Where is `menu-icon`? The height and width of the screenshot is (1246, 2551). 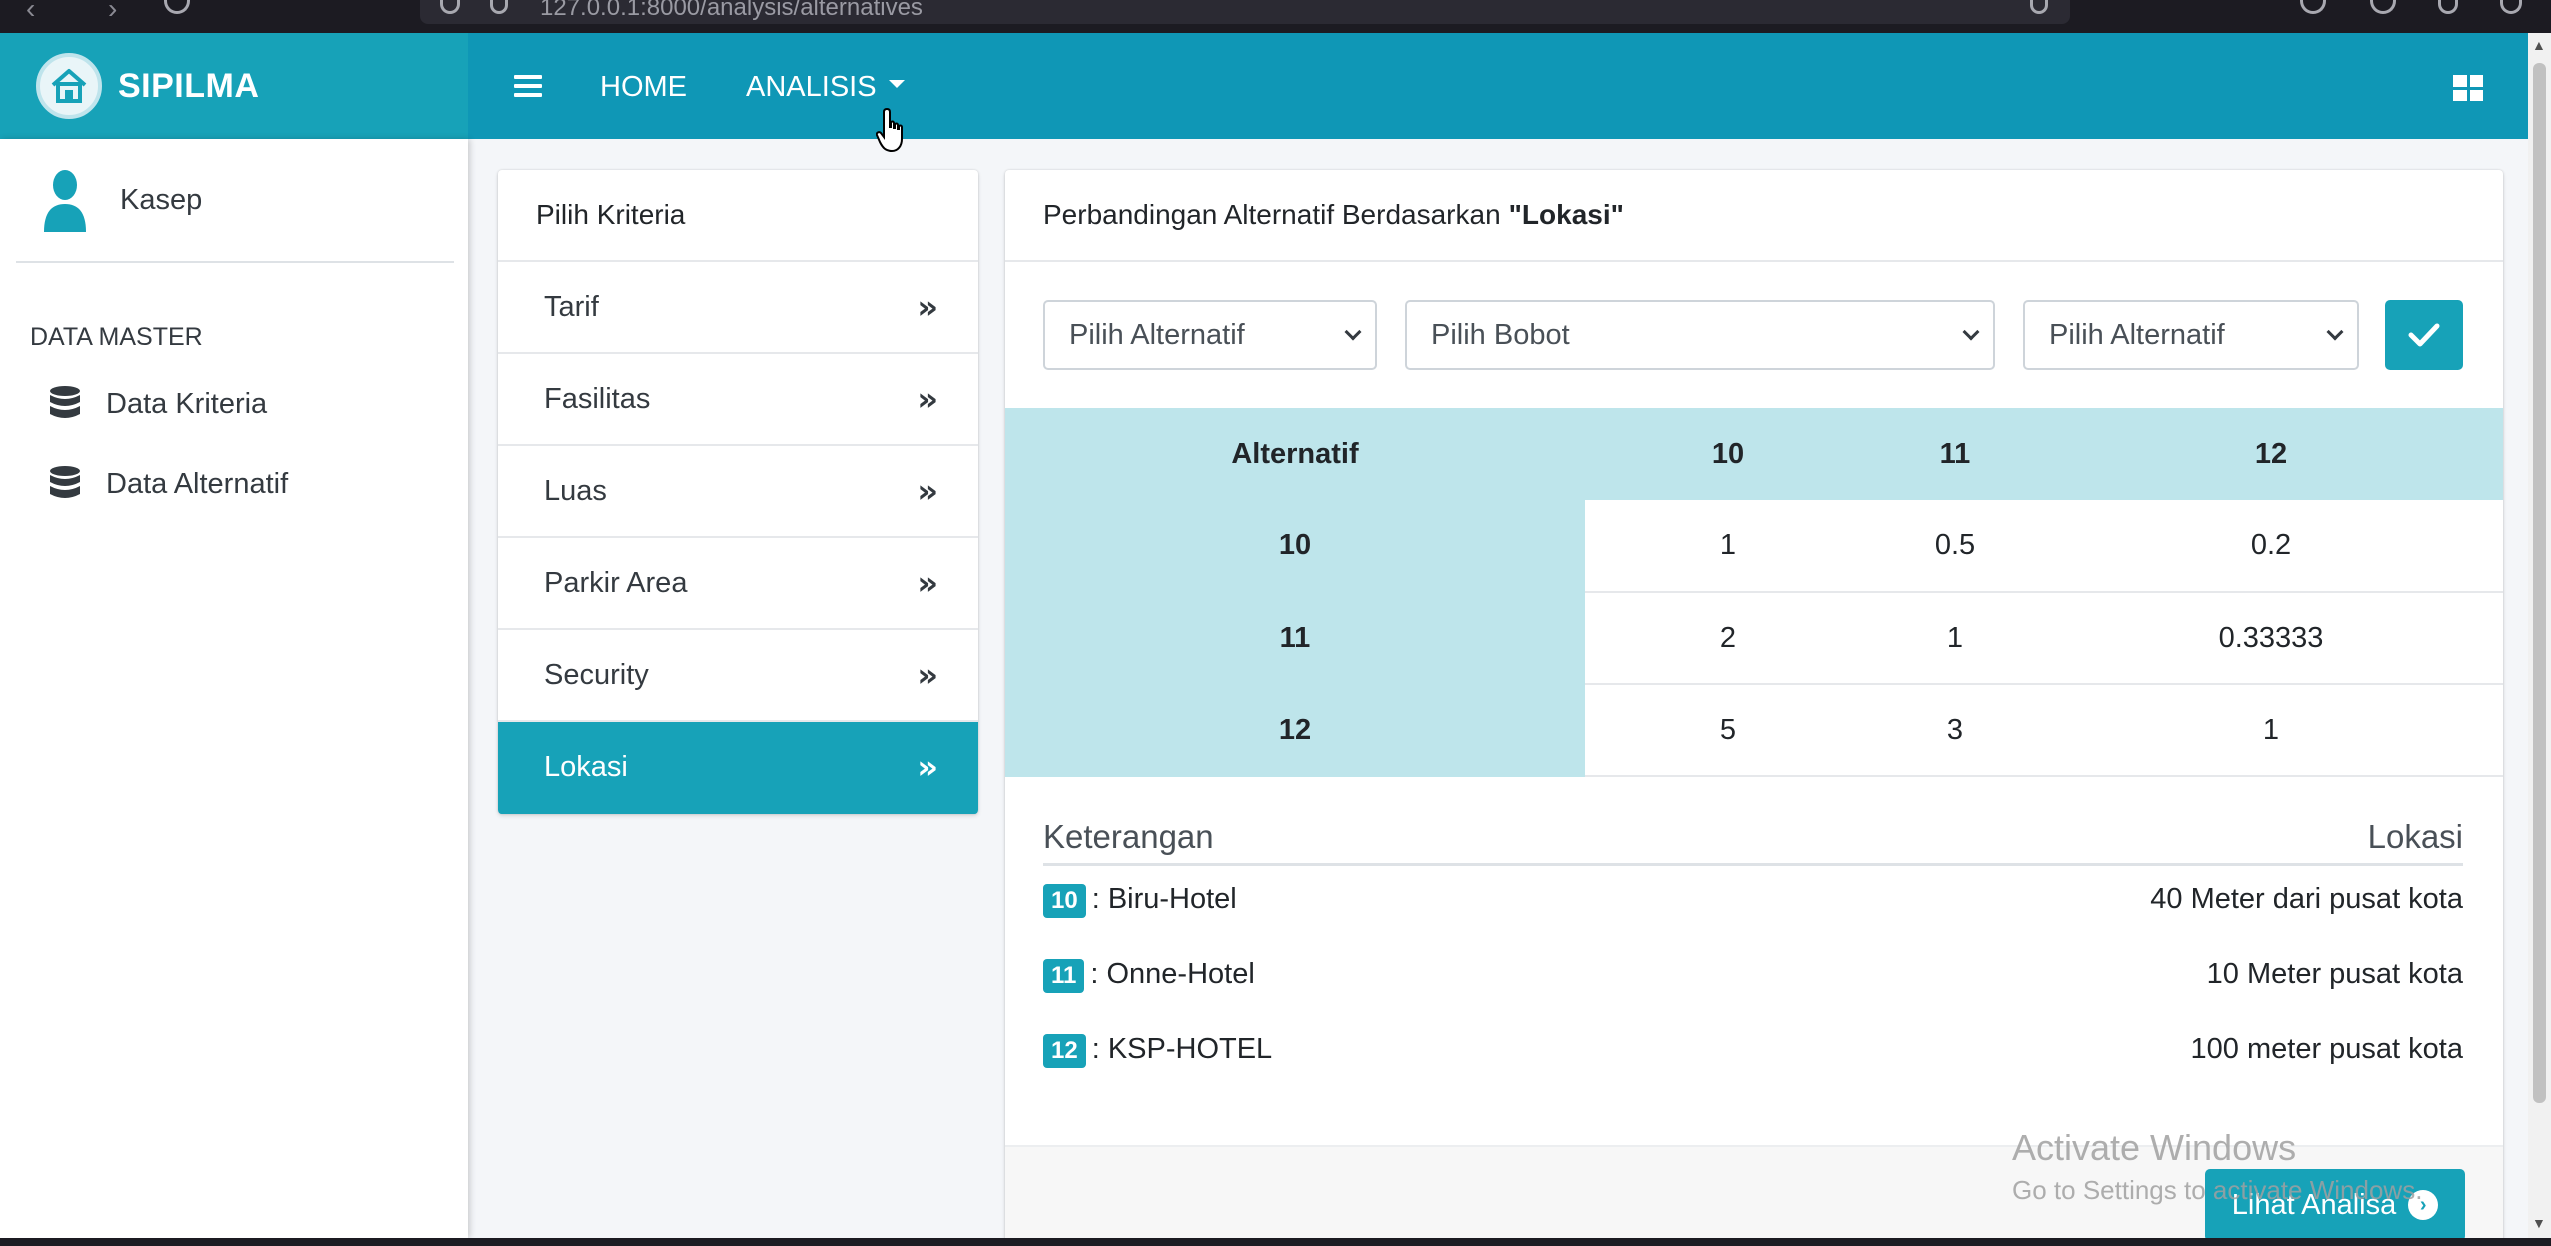 menu-icon is located at coordinates (2511, 7).